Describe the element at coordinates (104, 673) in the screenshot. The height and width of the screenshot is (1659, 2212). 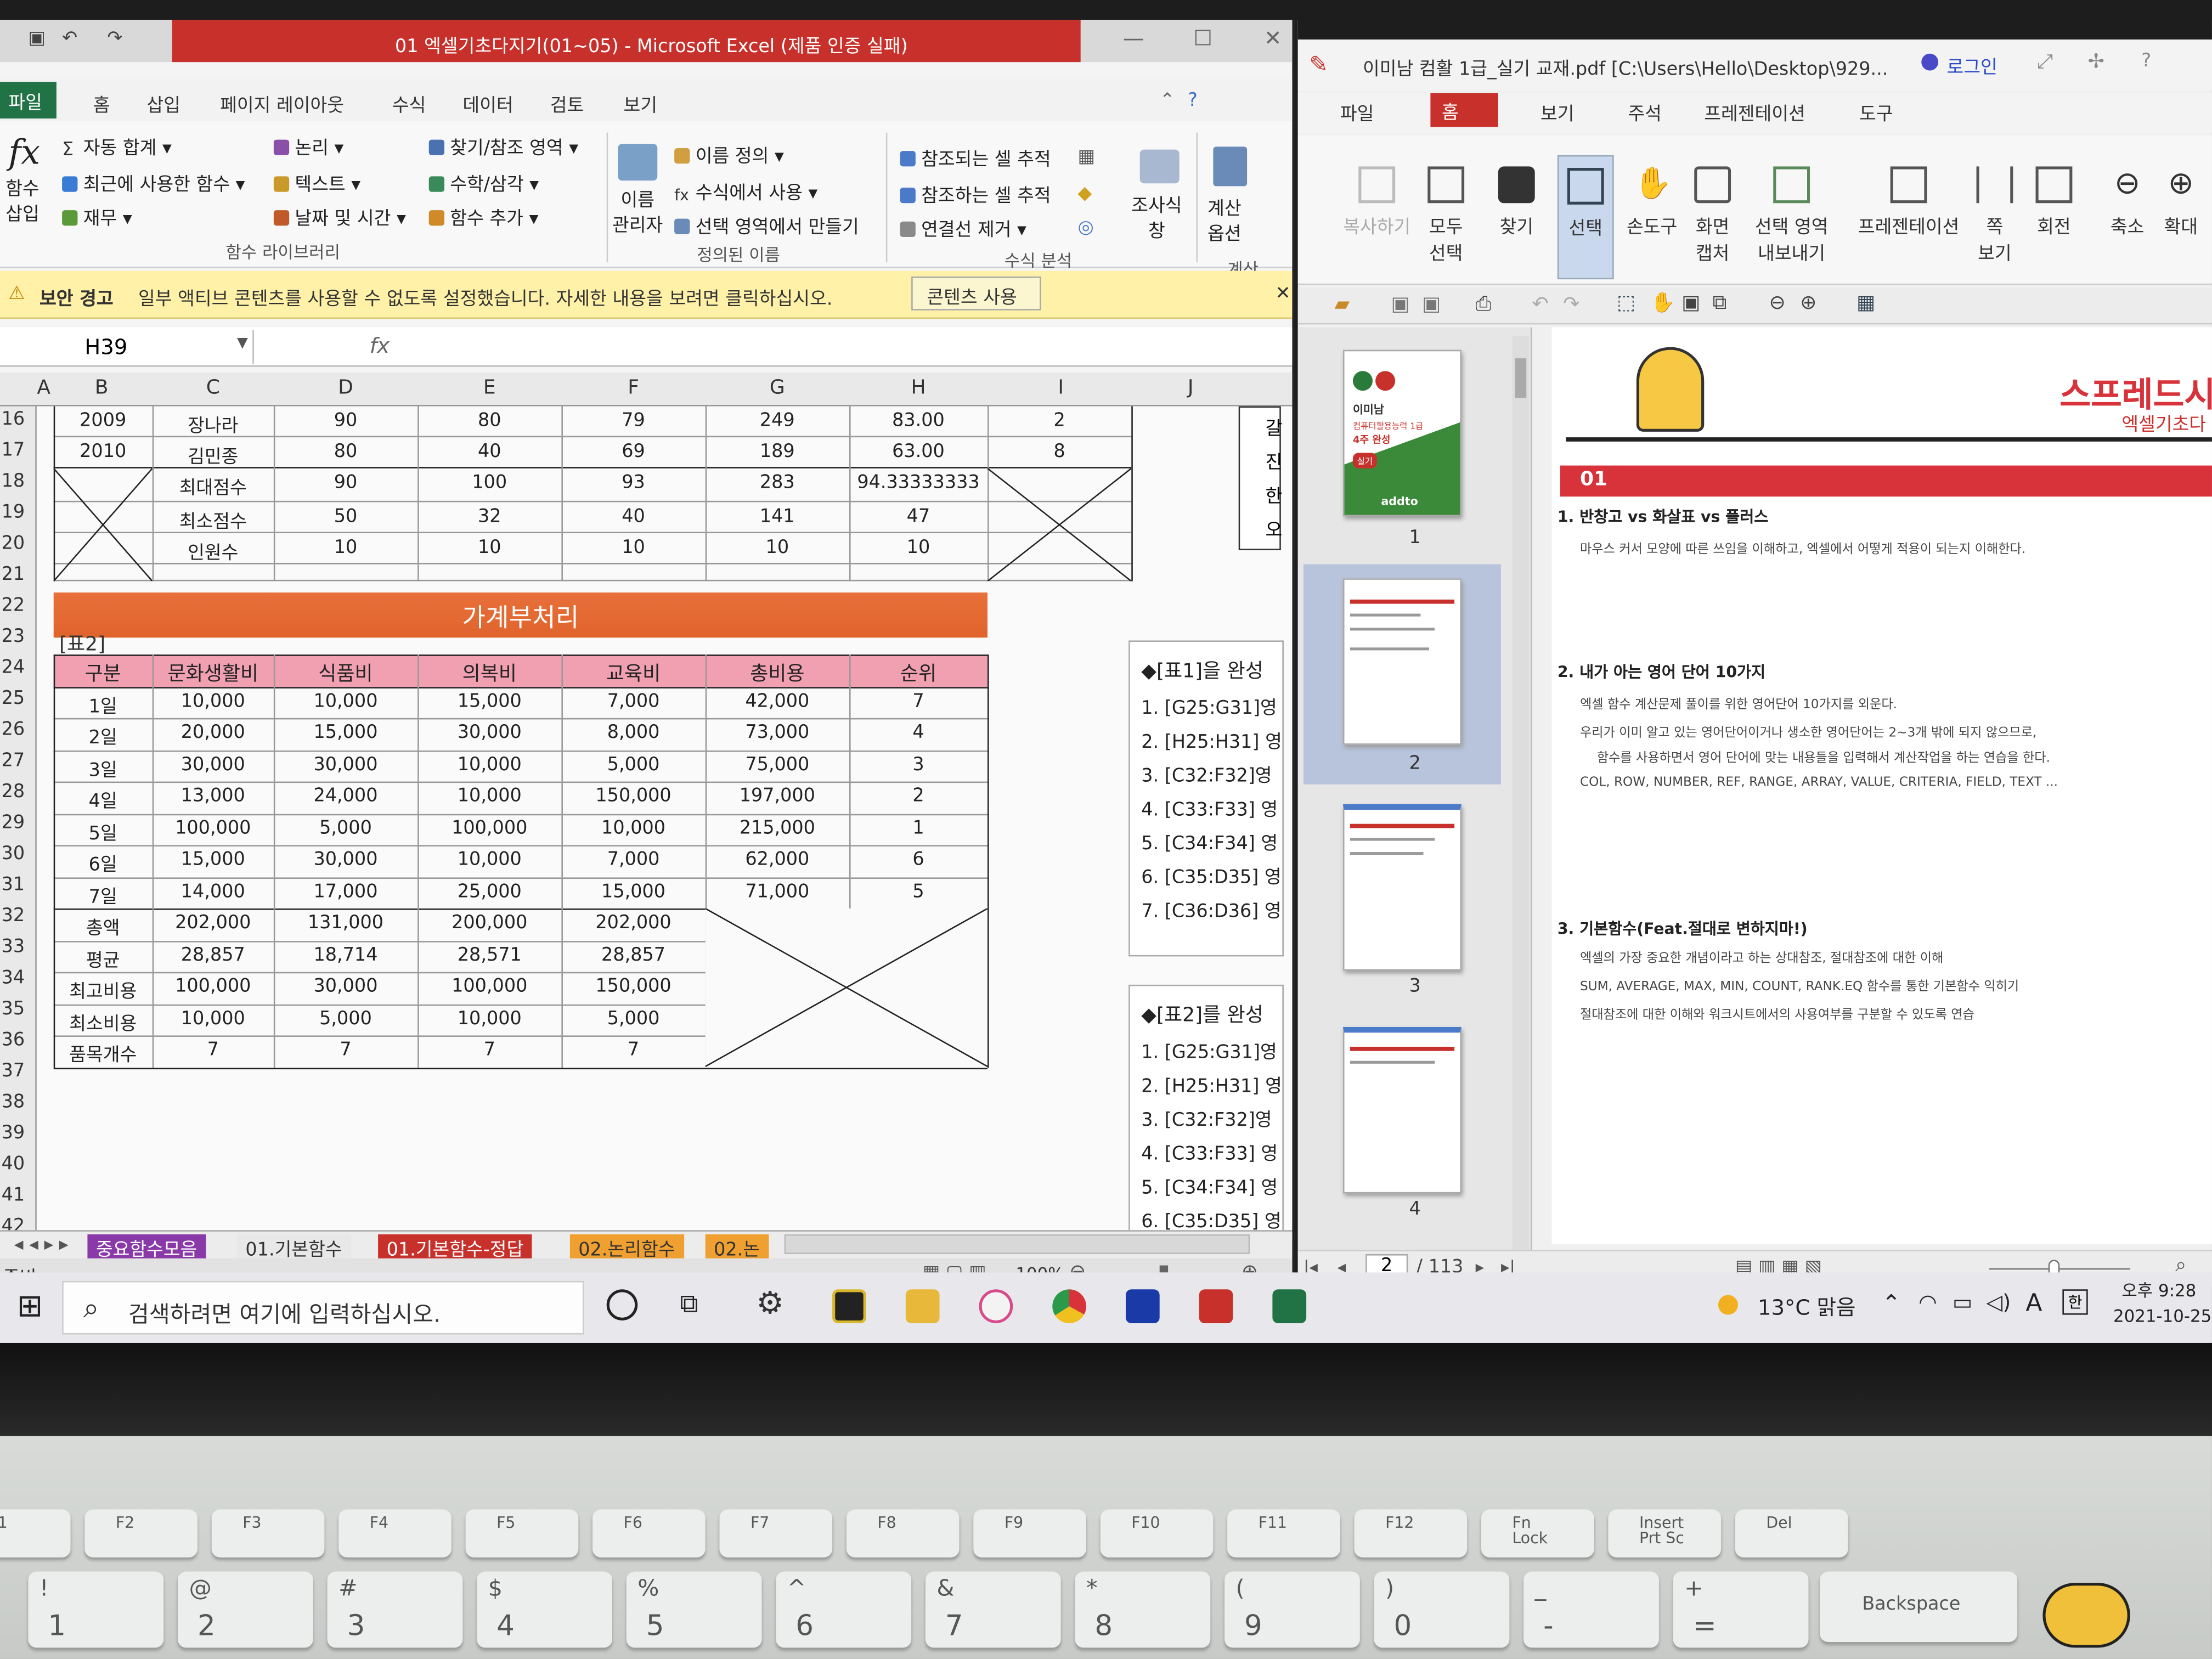
I see `header-cell: 구분` at that location.